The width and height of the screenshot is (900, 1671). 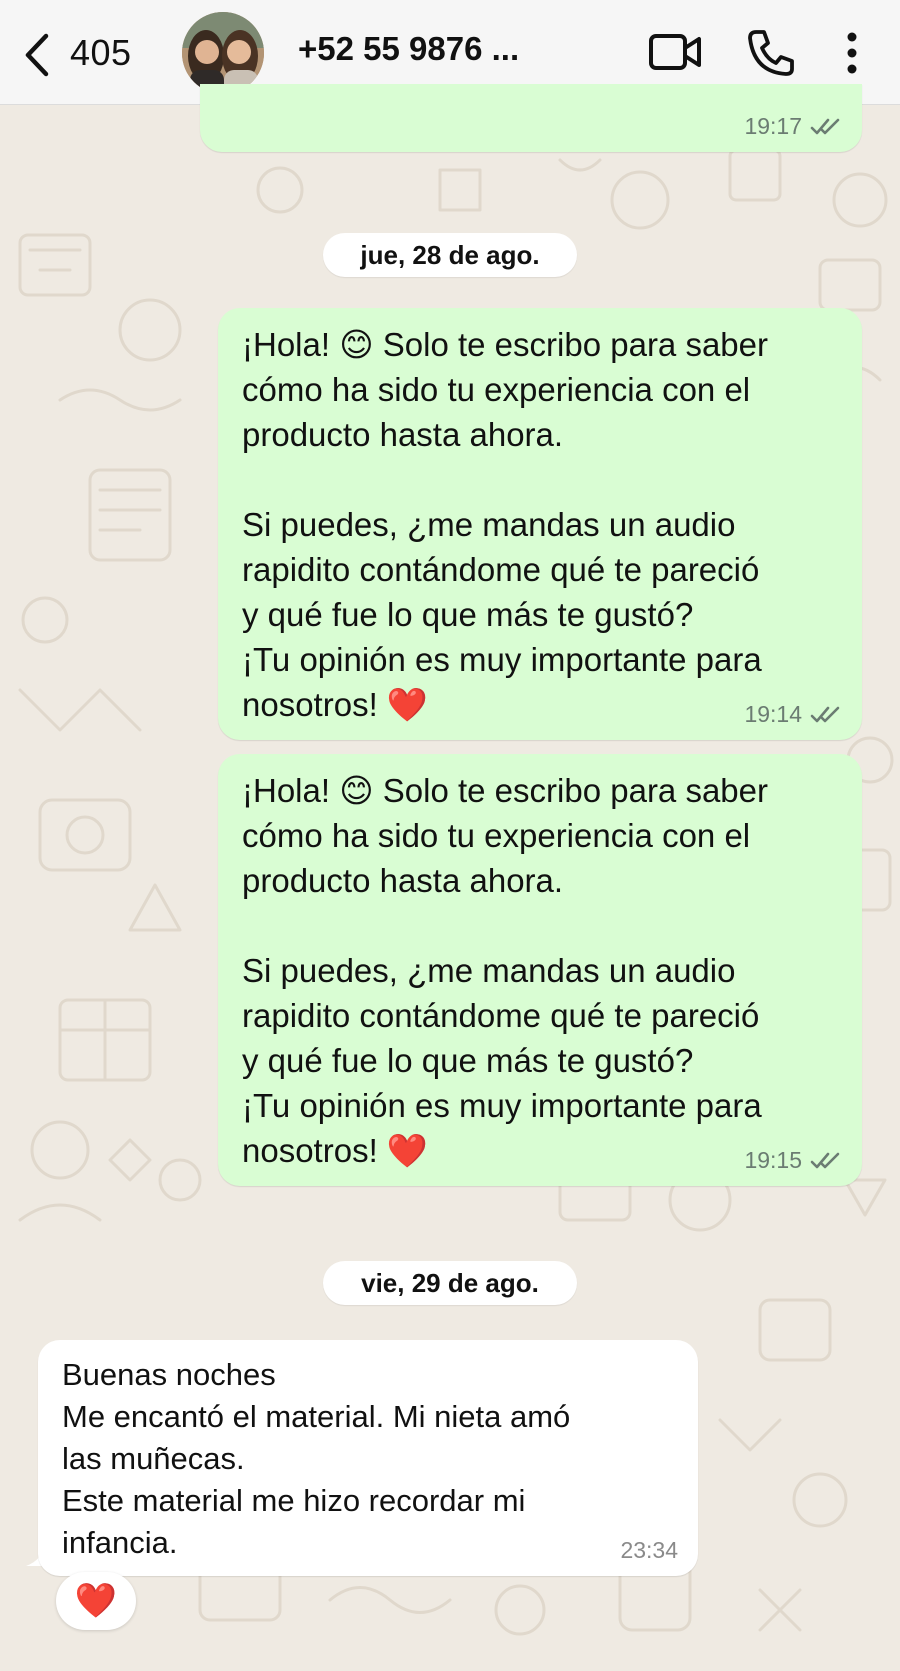 I want to click on message-meta: 19:14, so click(x=793, y=714).